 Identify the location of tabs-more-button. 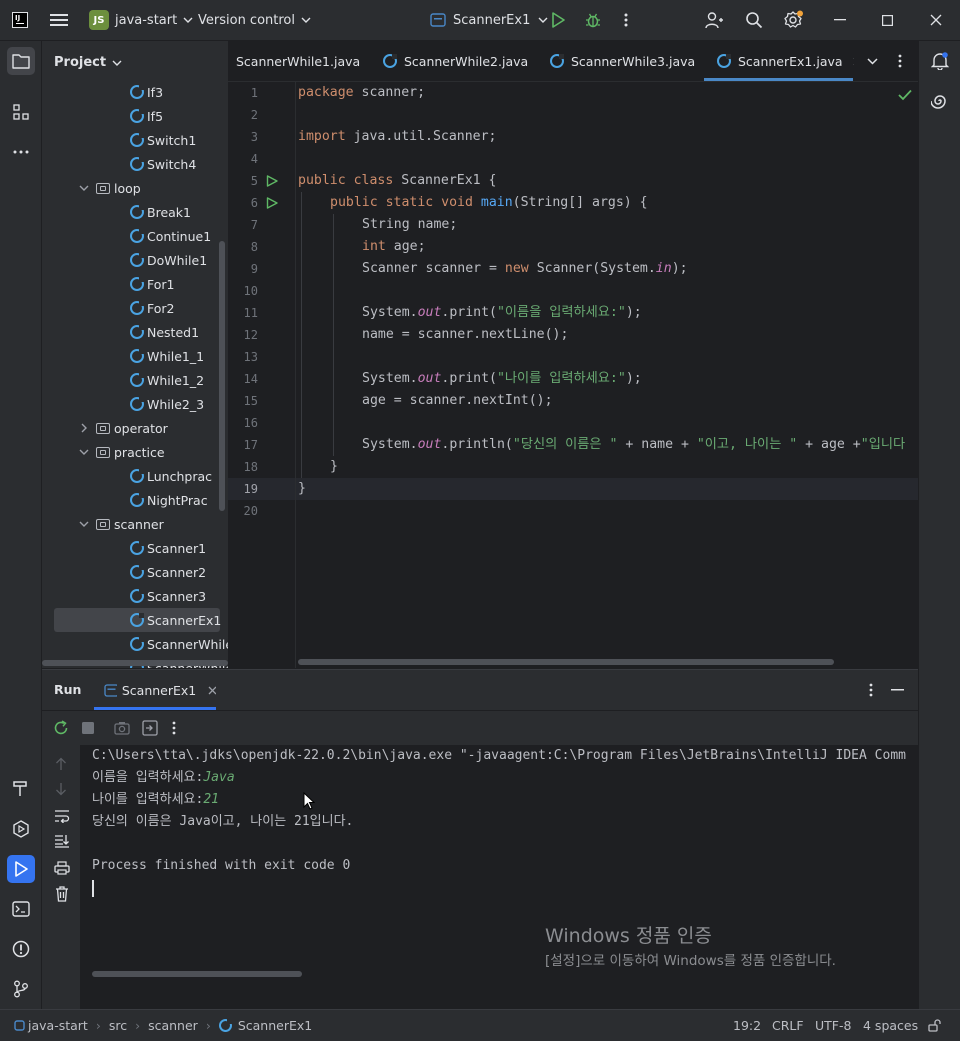
(900, 61).